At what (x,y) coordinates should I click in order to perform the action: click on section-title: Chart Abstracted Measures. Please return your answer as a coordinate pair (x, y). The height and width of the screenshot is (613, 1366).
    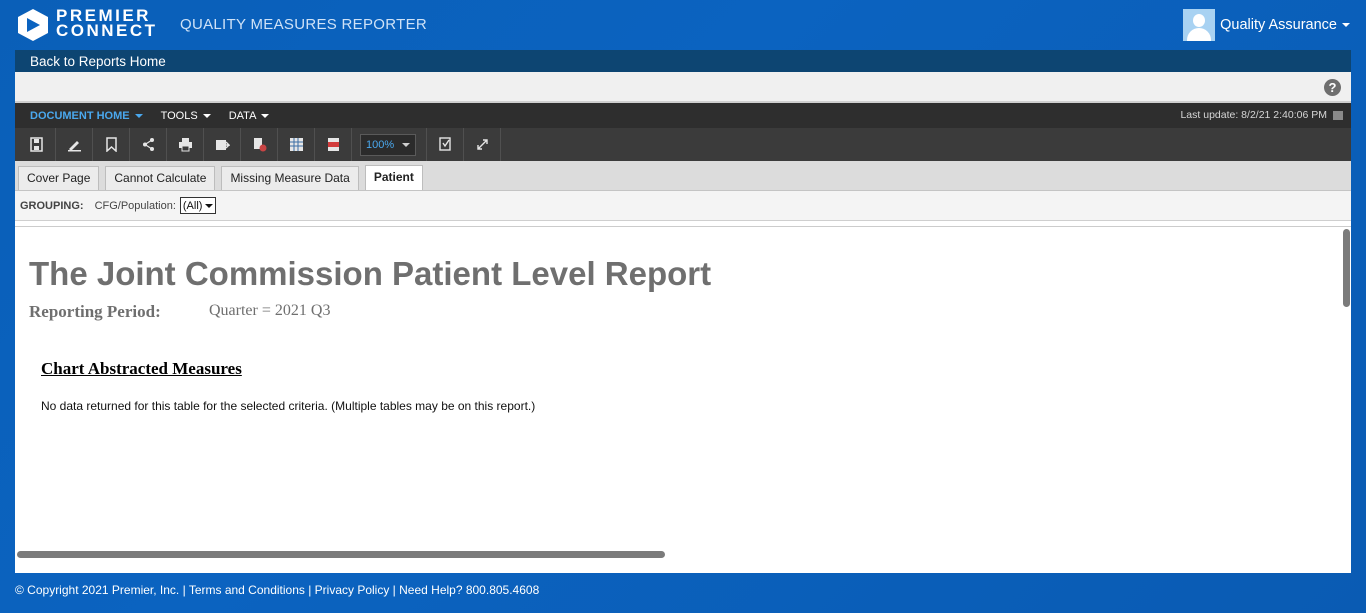
    Looking at the image, I should click on (141, 368).